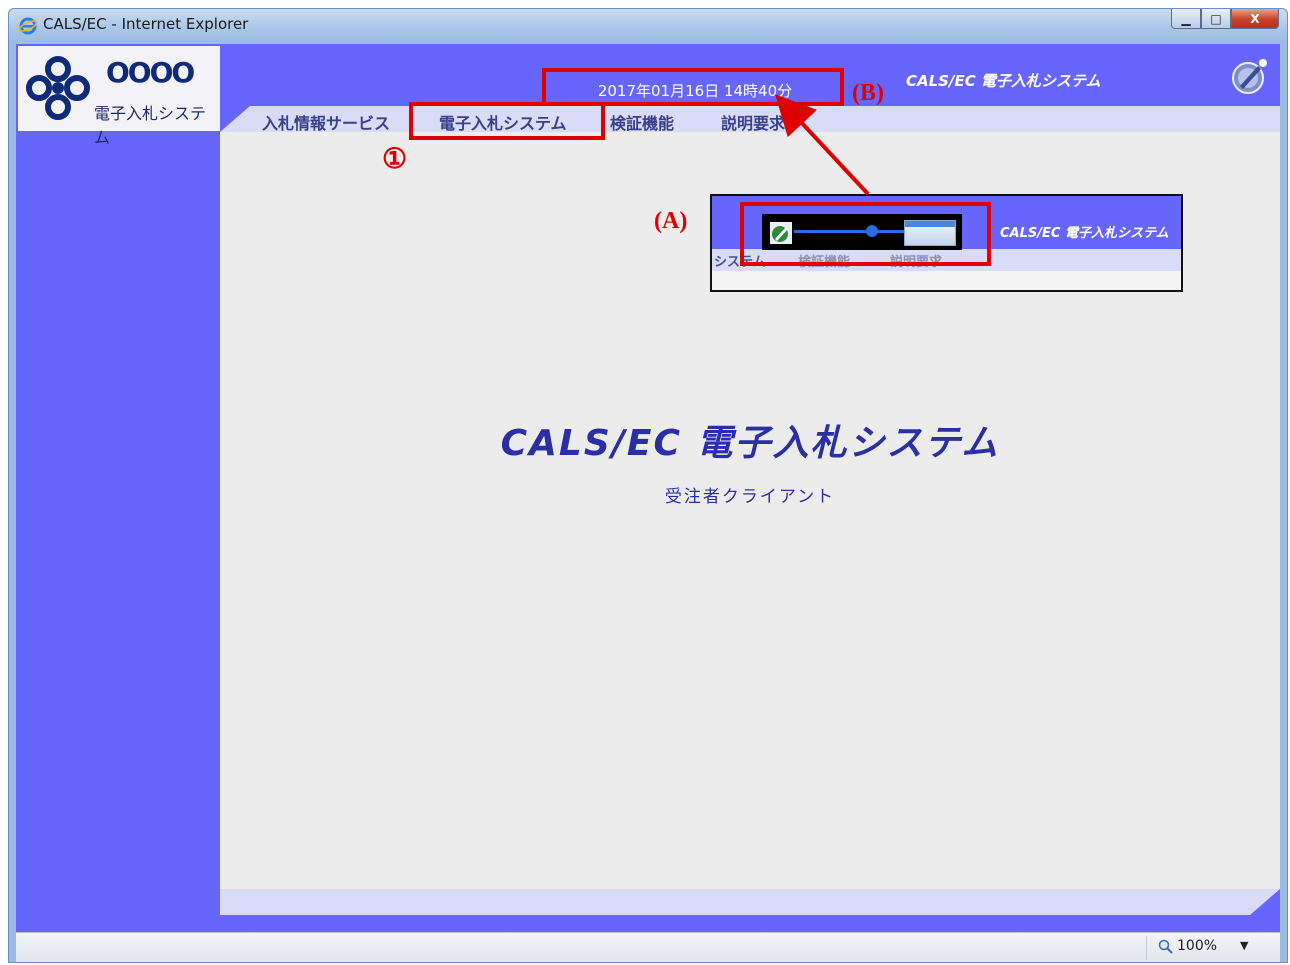  What do you see at coordinates (648, 25) in the screenshot?
I see `title-bar: CALS/EC - Internet Explorer ▁ □ X` at bounding box center [648, 25].